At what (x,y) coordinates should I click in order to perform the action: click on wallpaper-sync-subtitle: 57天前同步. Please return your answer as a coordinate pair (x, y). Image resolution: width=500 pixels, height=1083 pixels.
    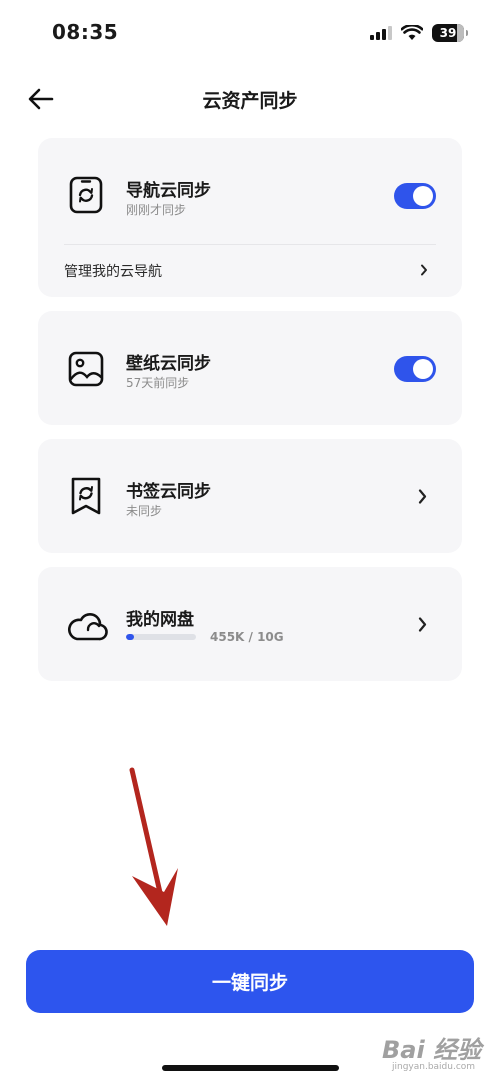
    Looking at the image, I should click on (158, 383).